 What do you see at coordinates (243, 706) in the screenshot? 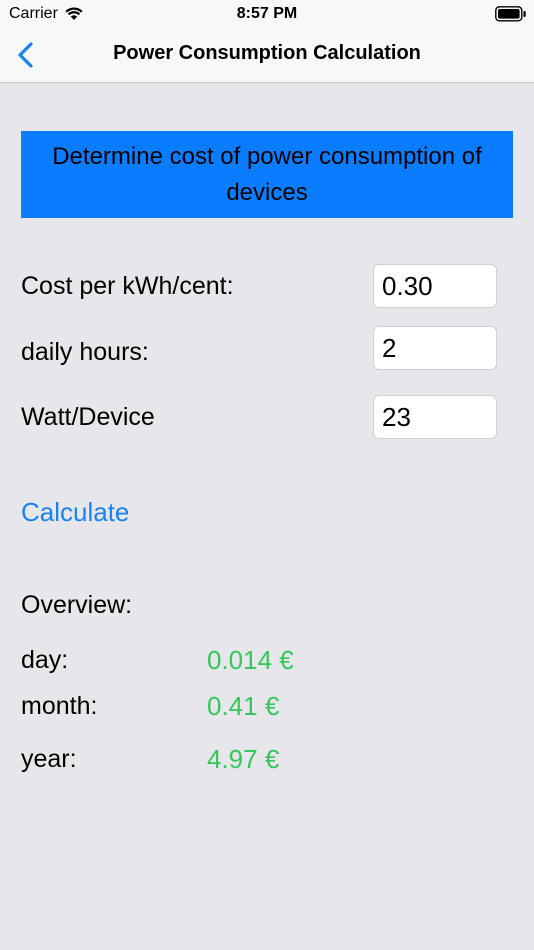
I see `month-value: 0.41 €` at bounding box center [243, 706].